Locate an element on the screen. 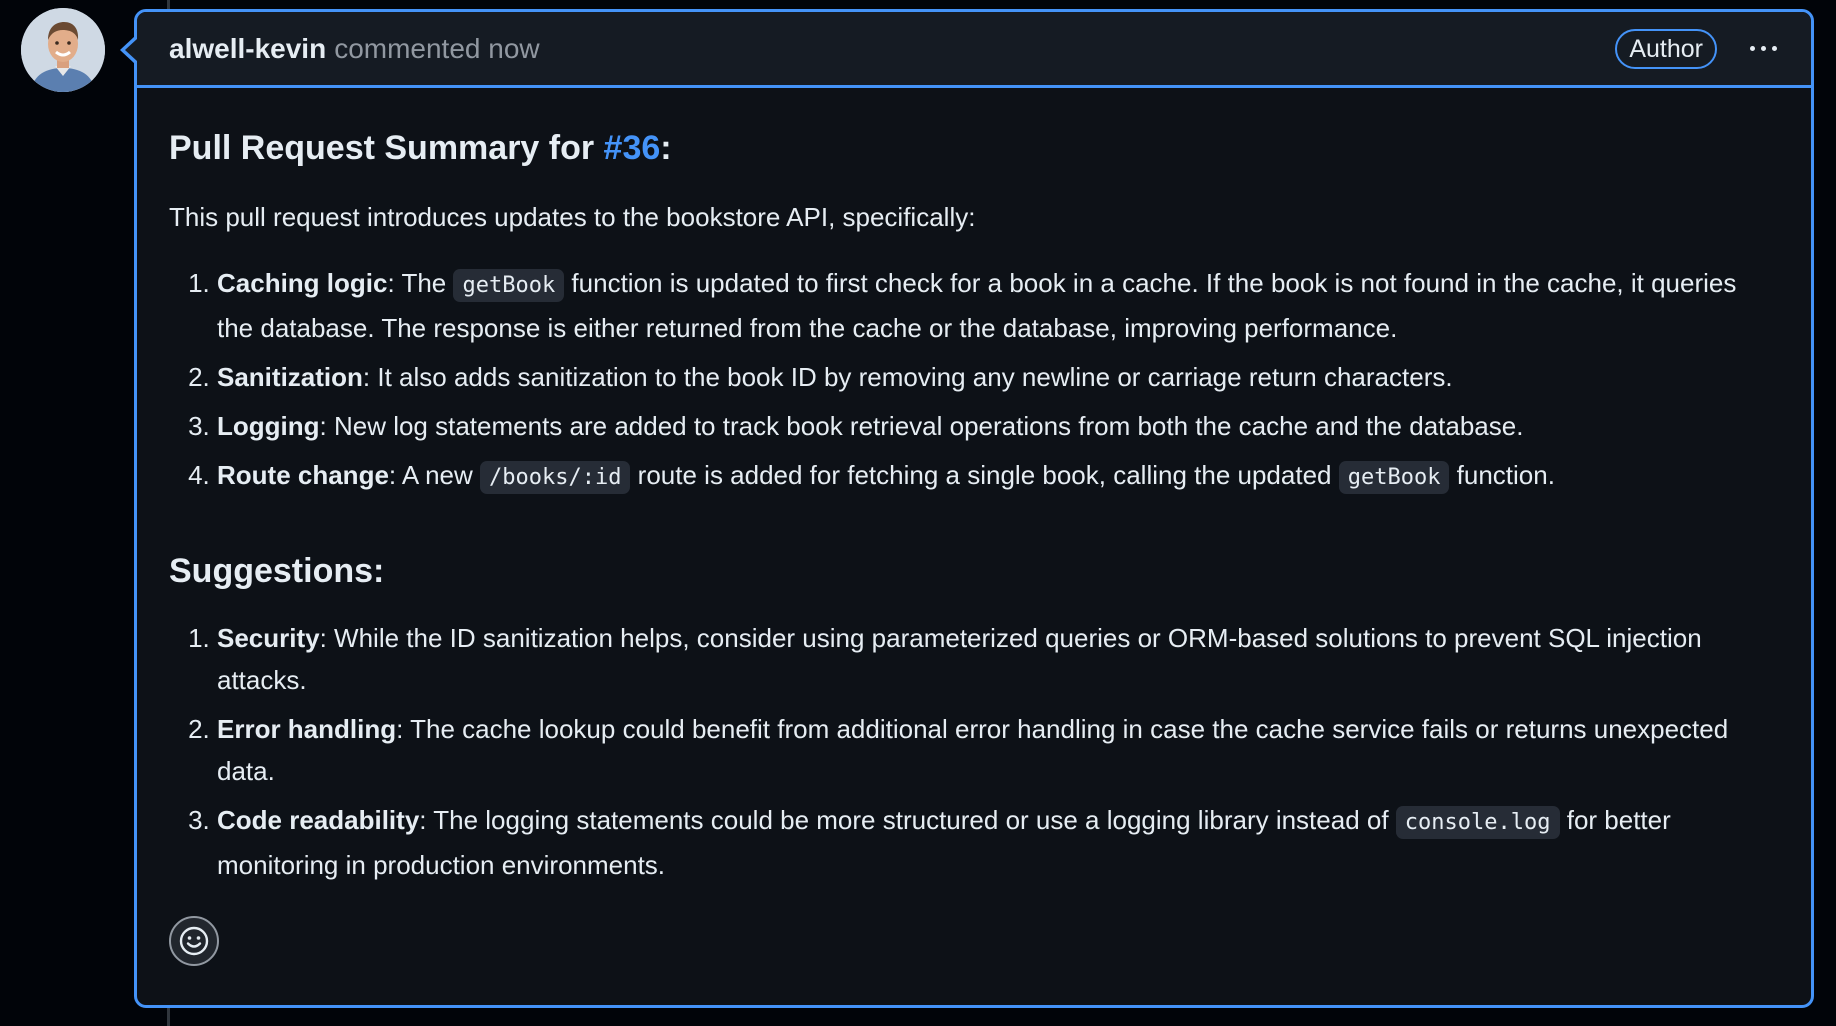 Image resolution: width=1836 pixels, height=1026 pixels. comment-timestamp: now is located at coordinates (513, 48).